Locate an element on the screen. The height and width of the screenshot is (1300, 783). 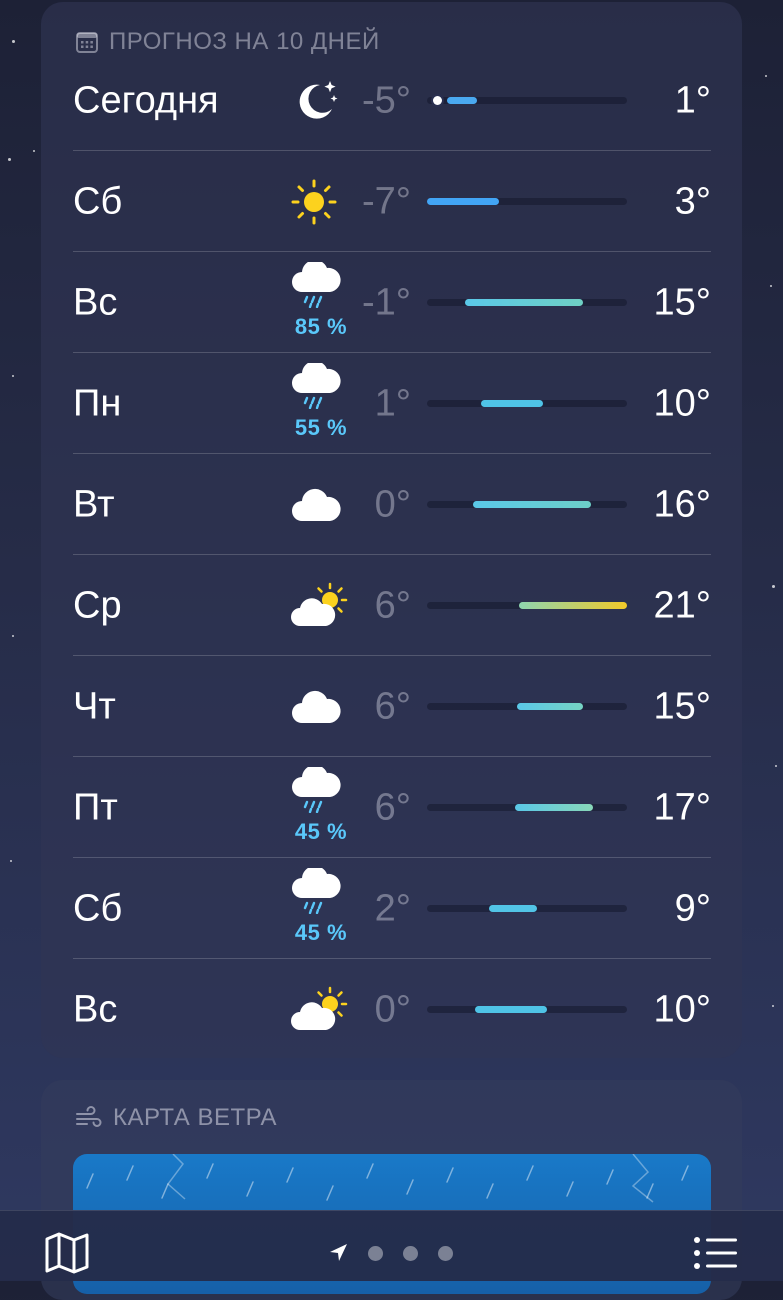
forecast-row: Сб 45 % 2° 9° is located at coordinates (392, 908).